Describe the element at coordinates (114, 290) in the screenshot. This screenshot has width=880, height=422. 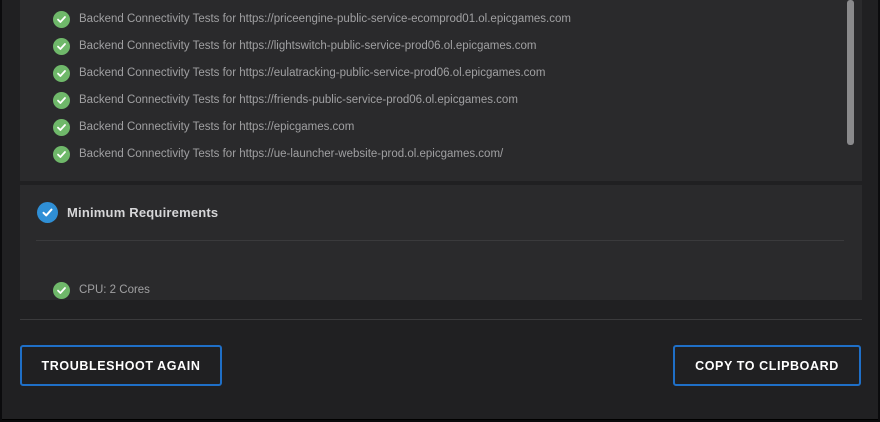
I see `requirement-label: CPU: 2 Cores` at that location.